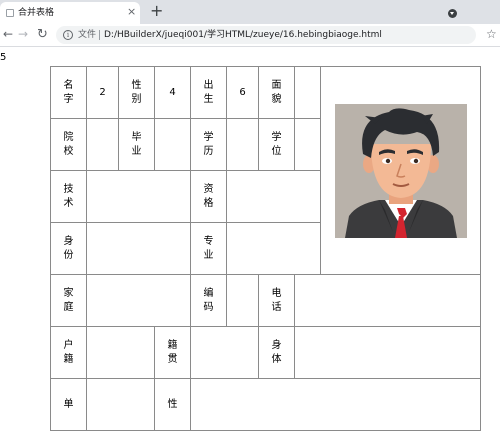 The image size is (500, 431). I want to click on new-tab-button: +, so click(156, 11).